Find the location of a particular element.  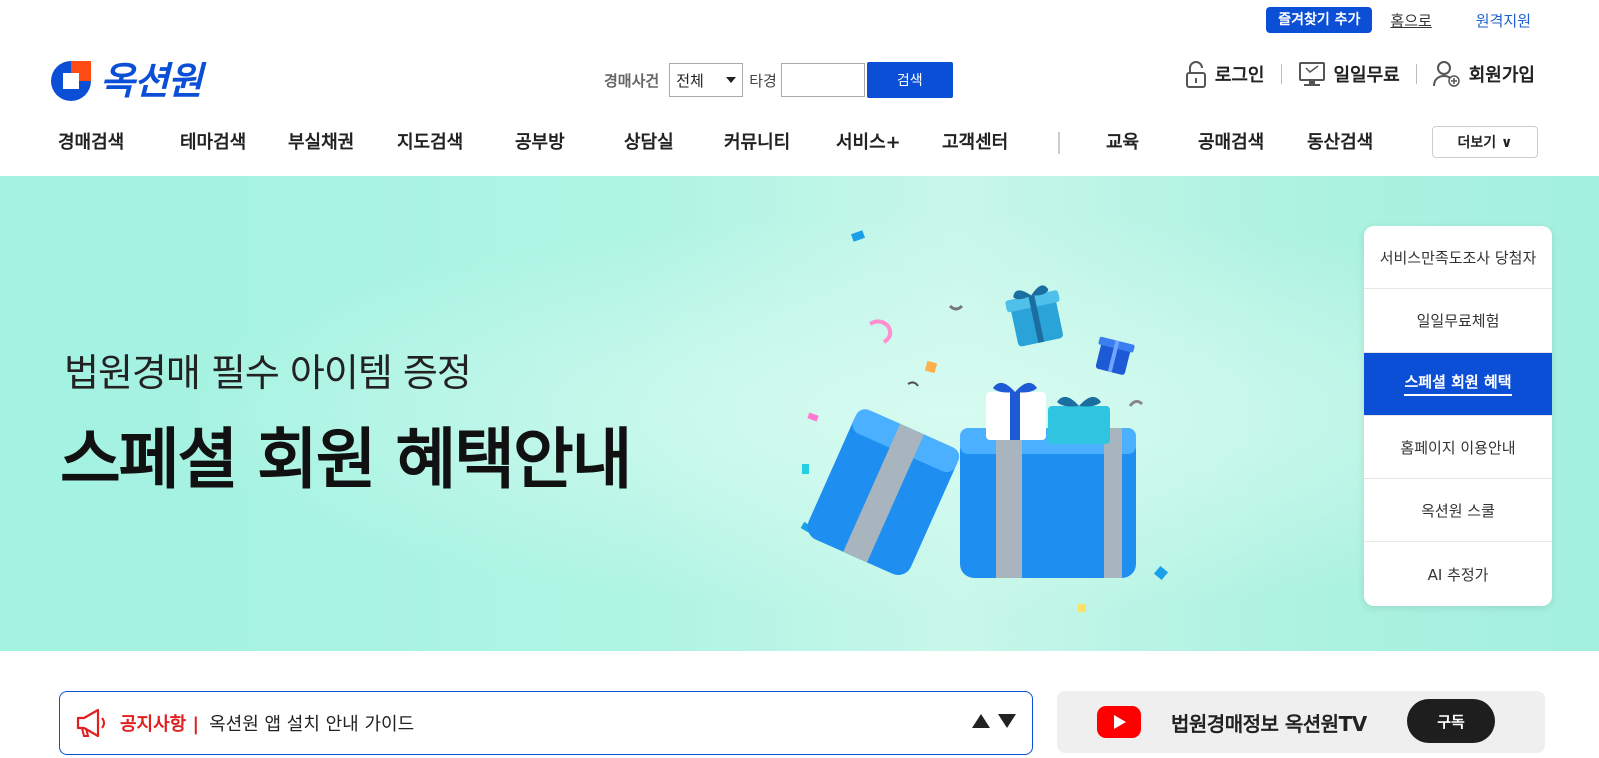

remote-support-link: 원격지원 is located at coordinates (1503, 20).